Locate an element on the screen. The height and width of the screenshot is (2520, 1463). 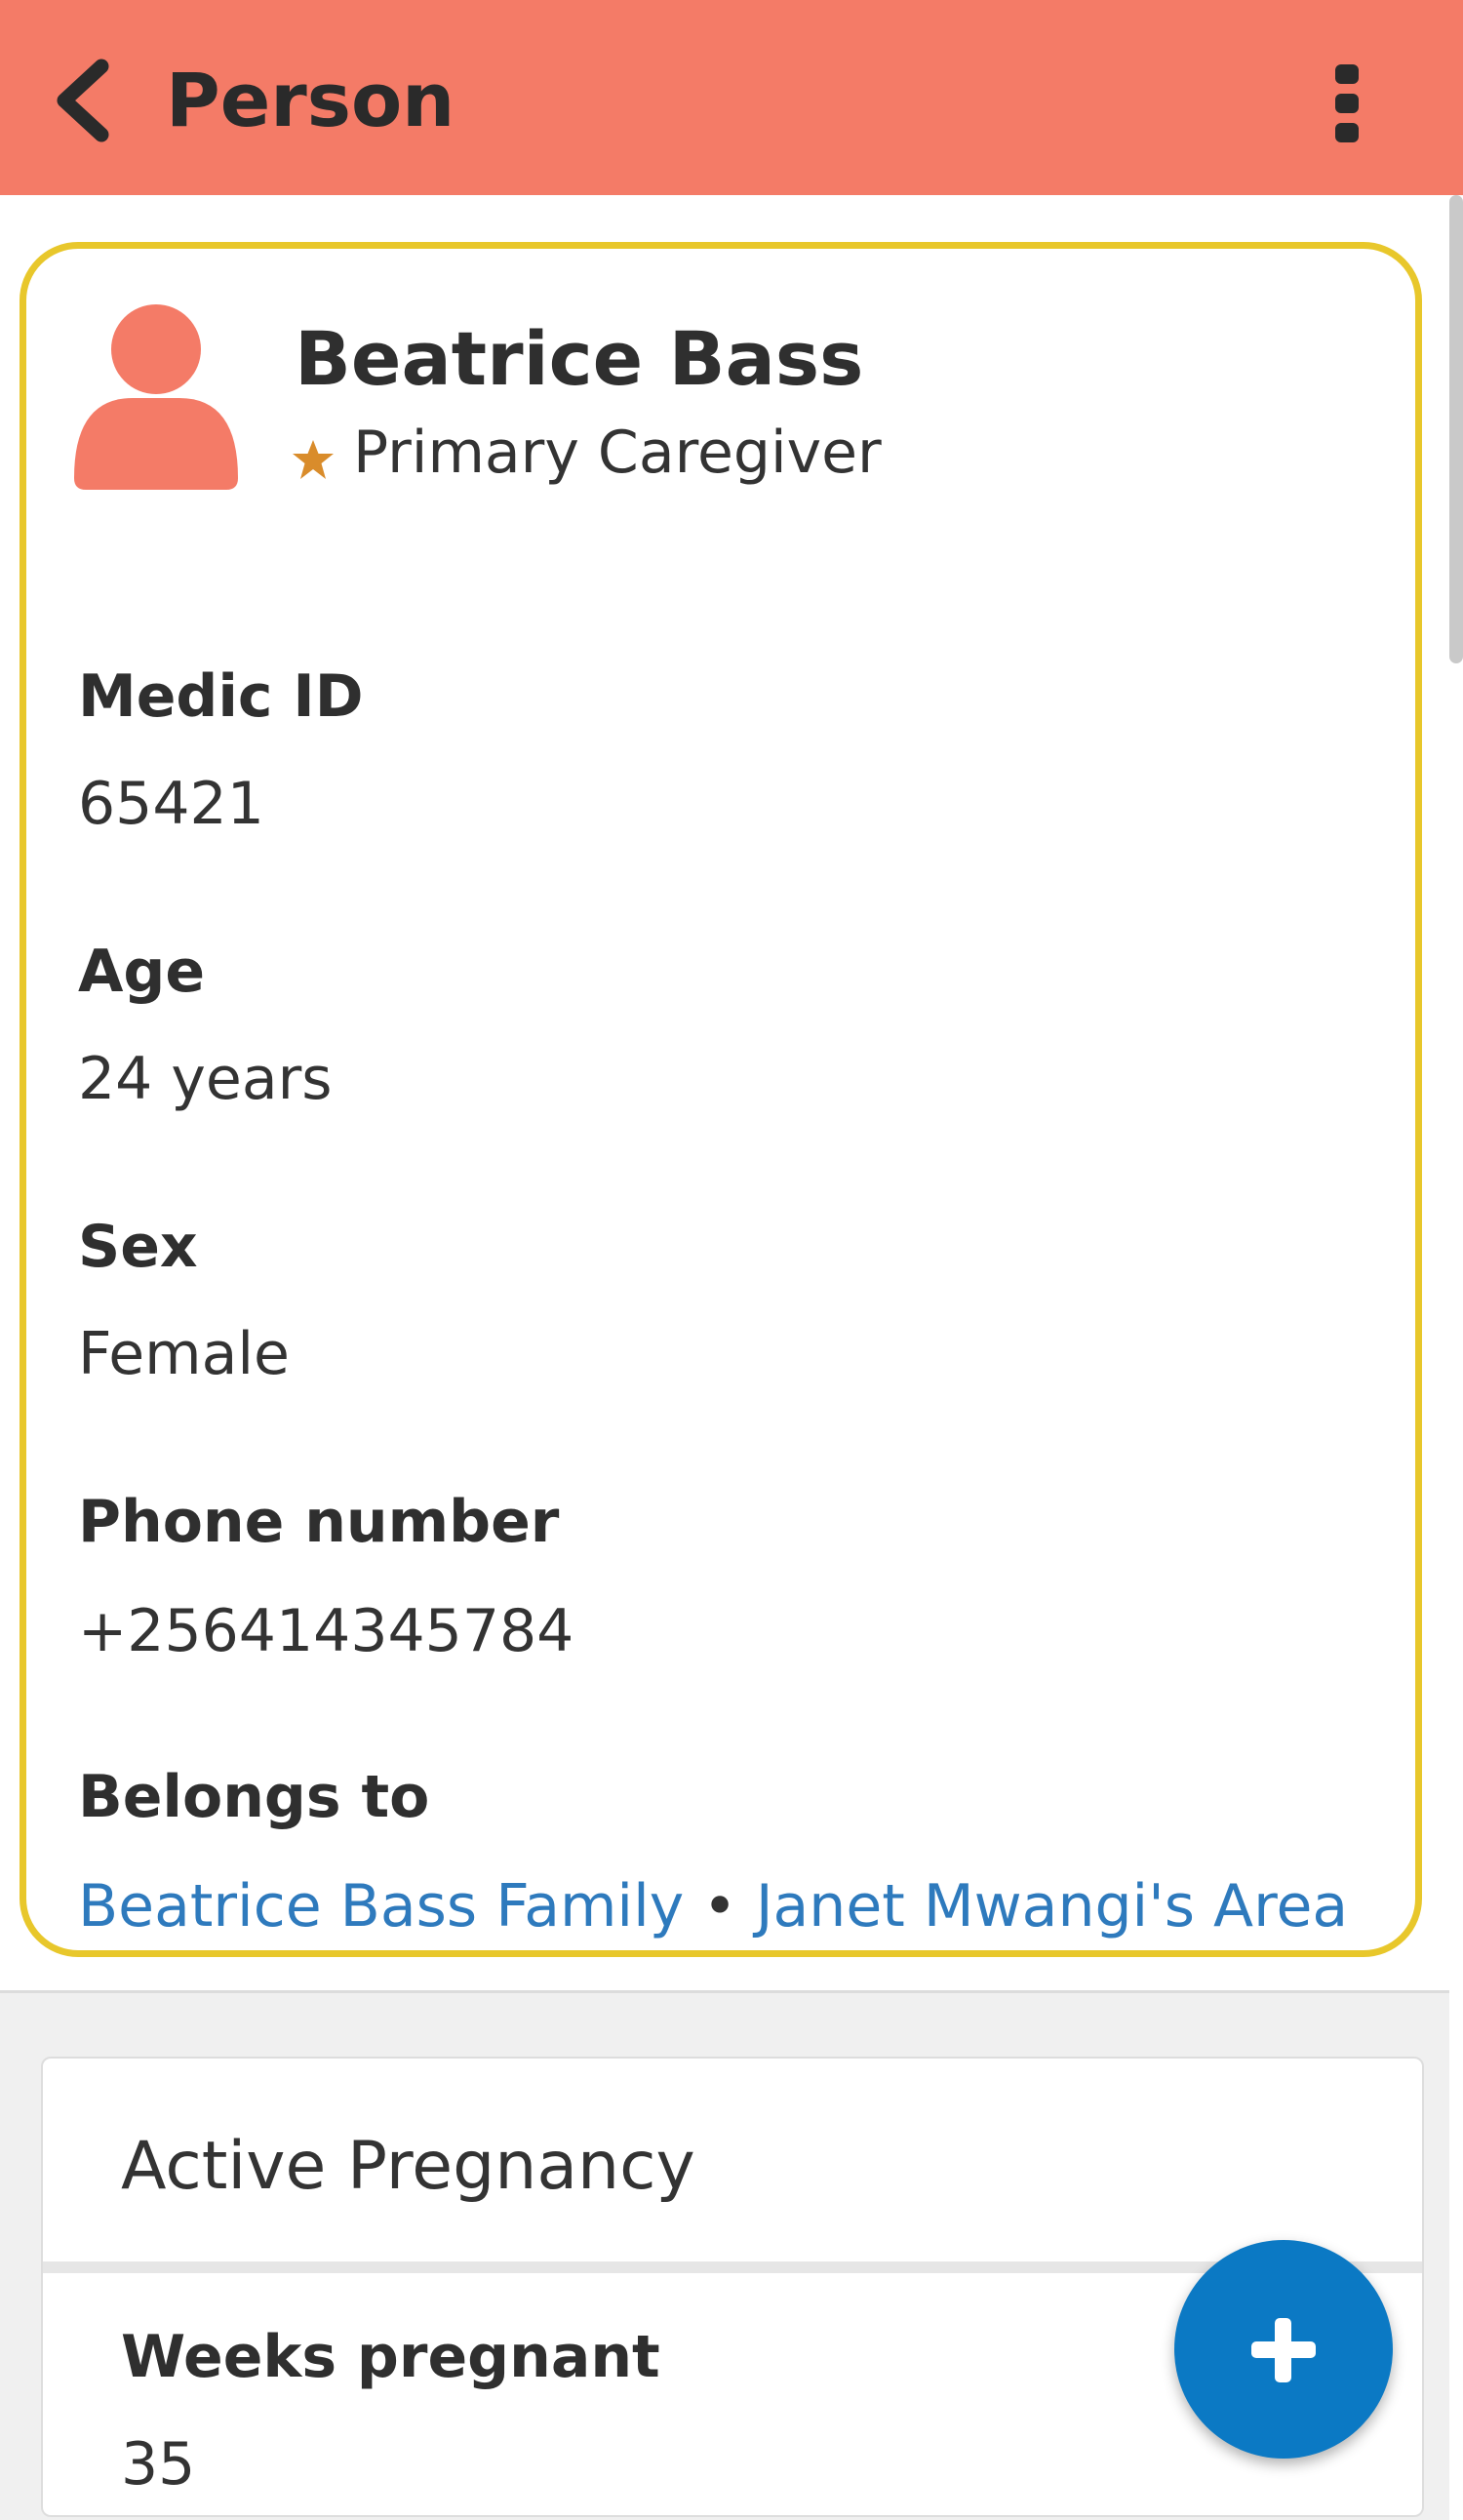
medic-id-label: Medic ID is located at coordinates (221, 696).